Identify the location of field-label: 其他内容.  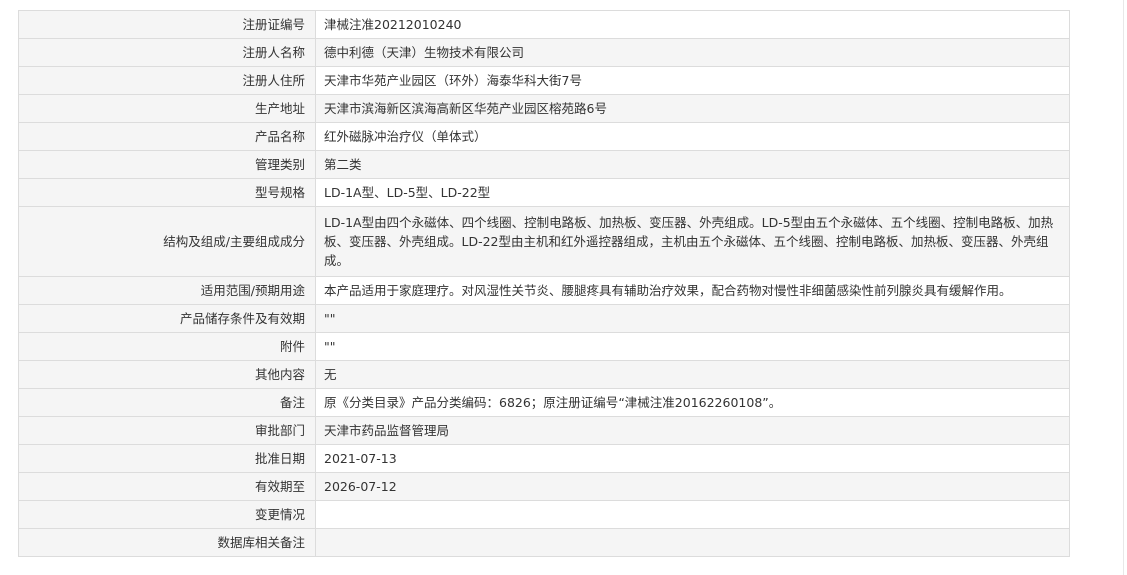
(167, 374).